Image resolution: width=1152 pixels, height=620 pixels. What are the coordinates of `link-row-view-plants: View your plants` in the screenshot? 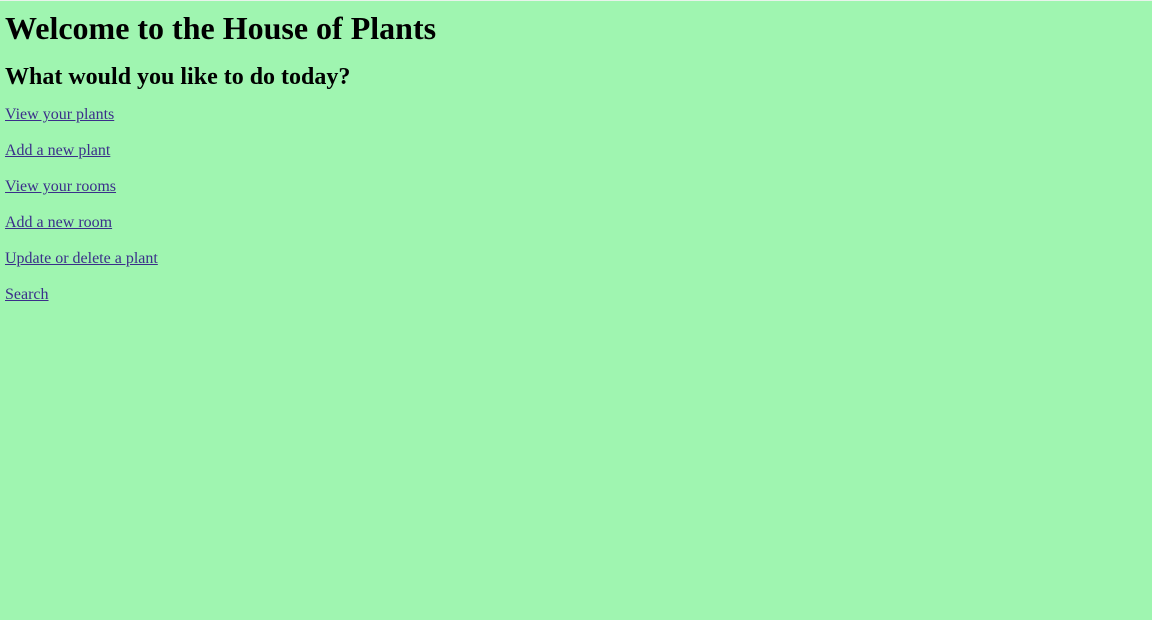 It's located at (578, 115).